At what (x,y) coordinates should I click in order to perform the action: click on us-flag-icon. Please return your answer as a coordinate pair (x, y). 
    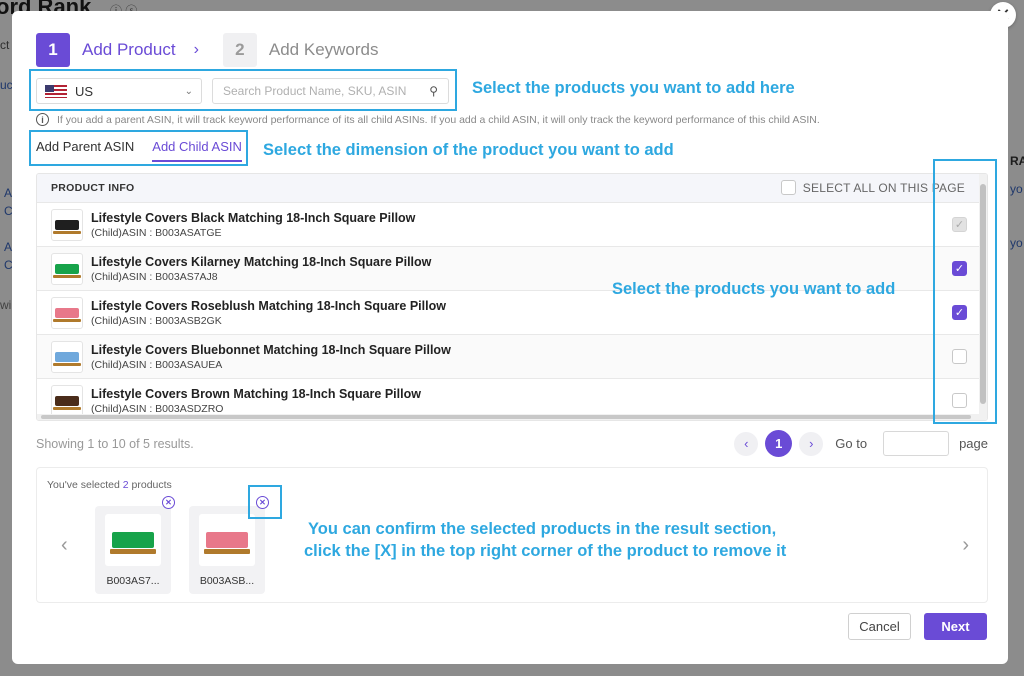
    Looking at the image, I should click on (56, 91).